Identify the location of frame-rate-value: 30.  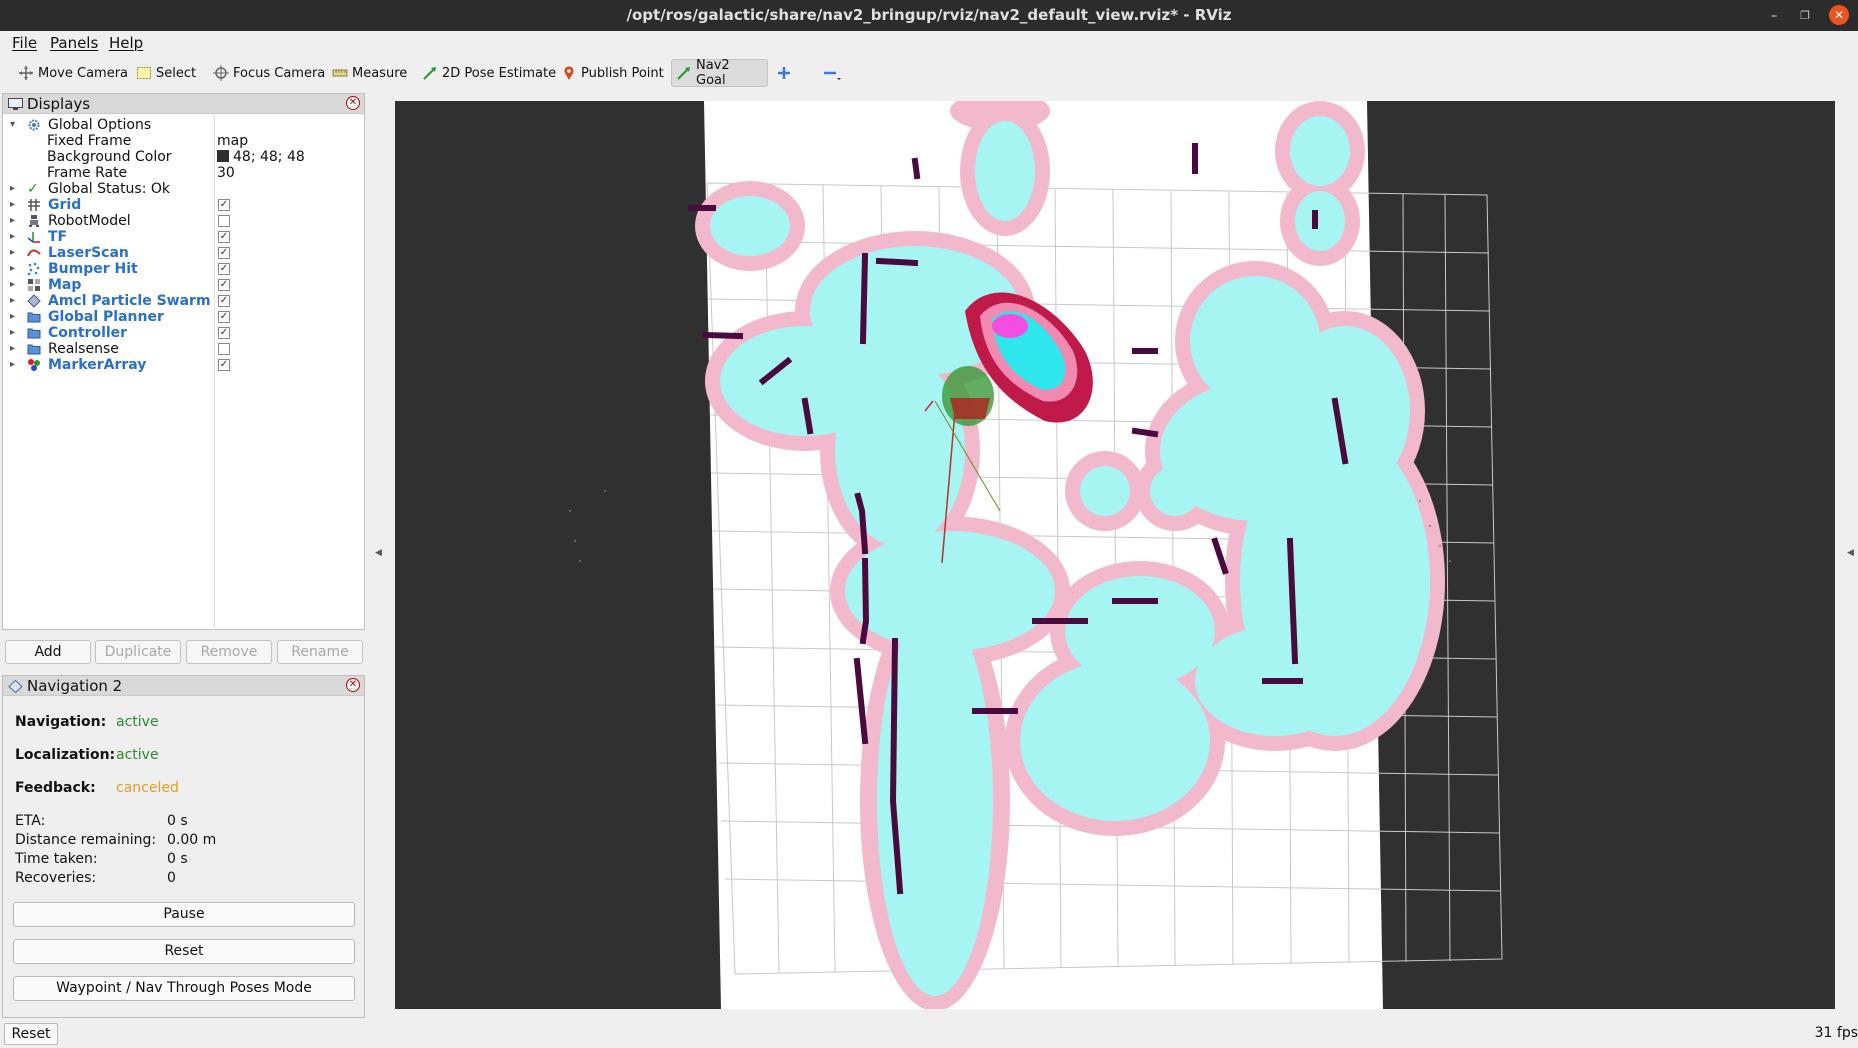
(226, 173).